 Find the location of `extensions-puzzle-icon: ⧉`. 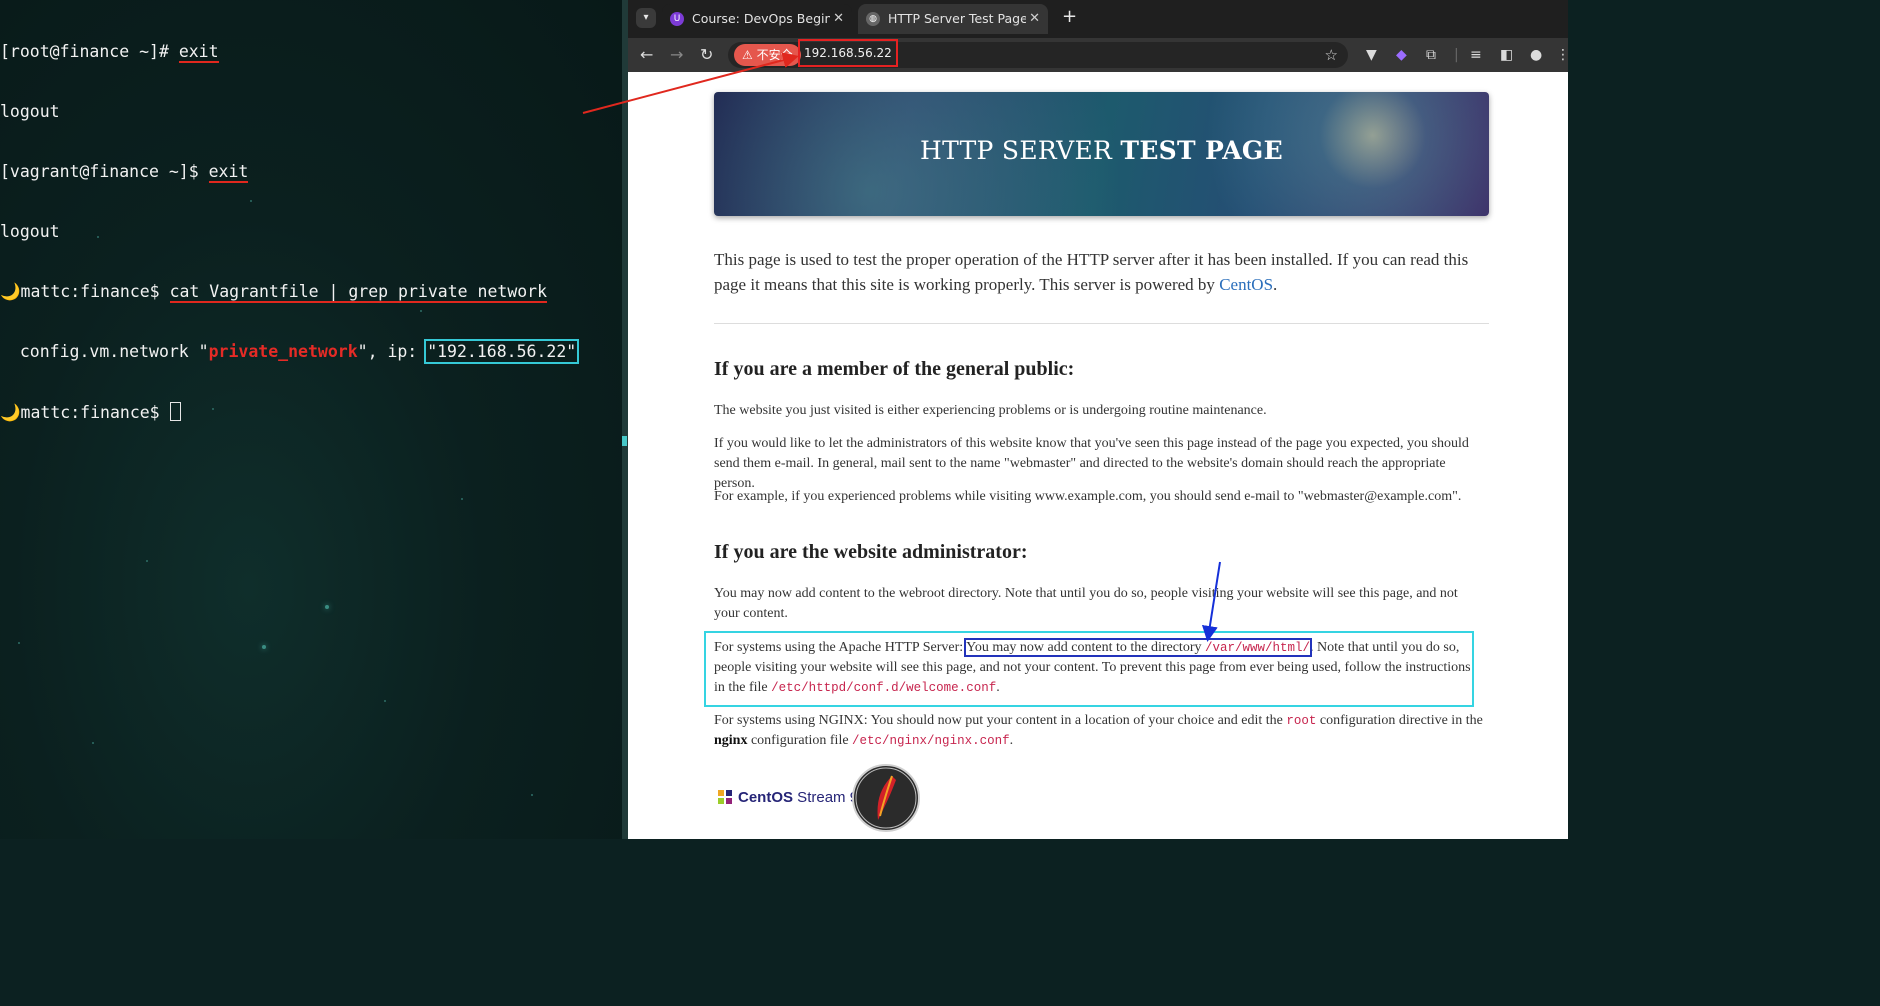

extensions-puzzle-icon: ⧉ is located at coordinates (1431, 55).